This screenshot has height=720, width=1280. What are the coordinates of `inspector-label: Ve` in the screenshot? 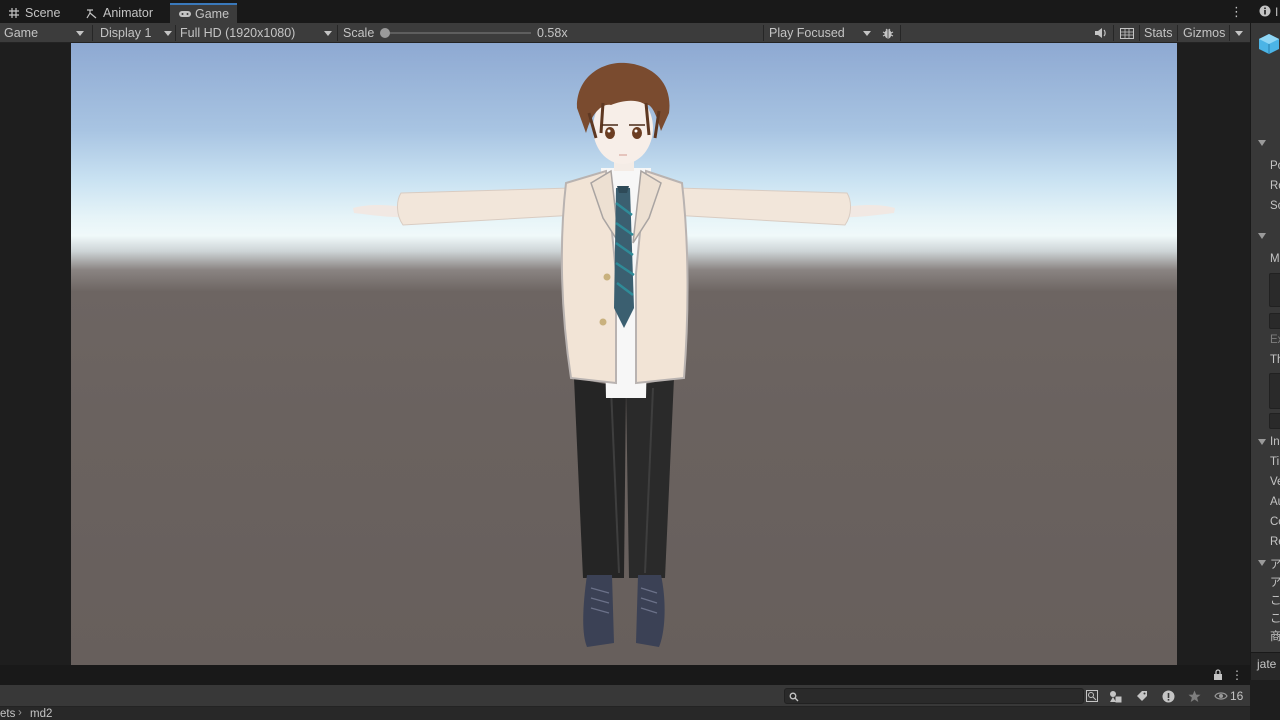 It's located at (1275, 482).